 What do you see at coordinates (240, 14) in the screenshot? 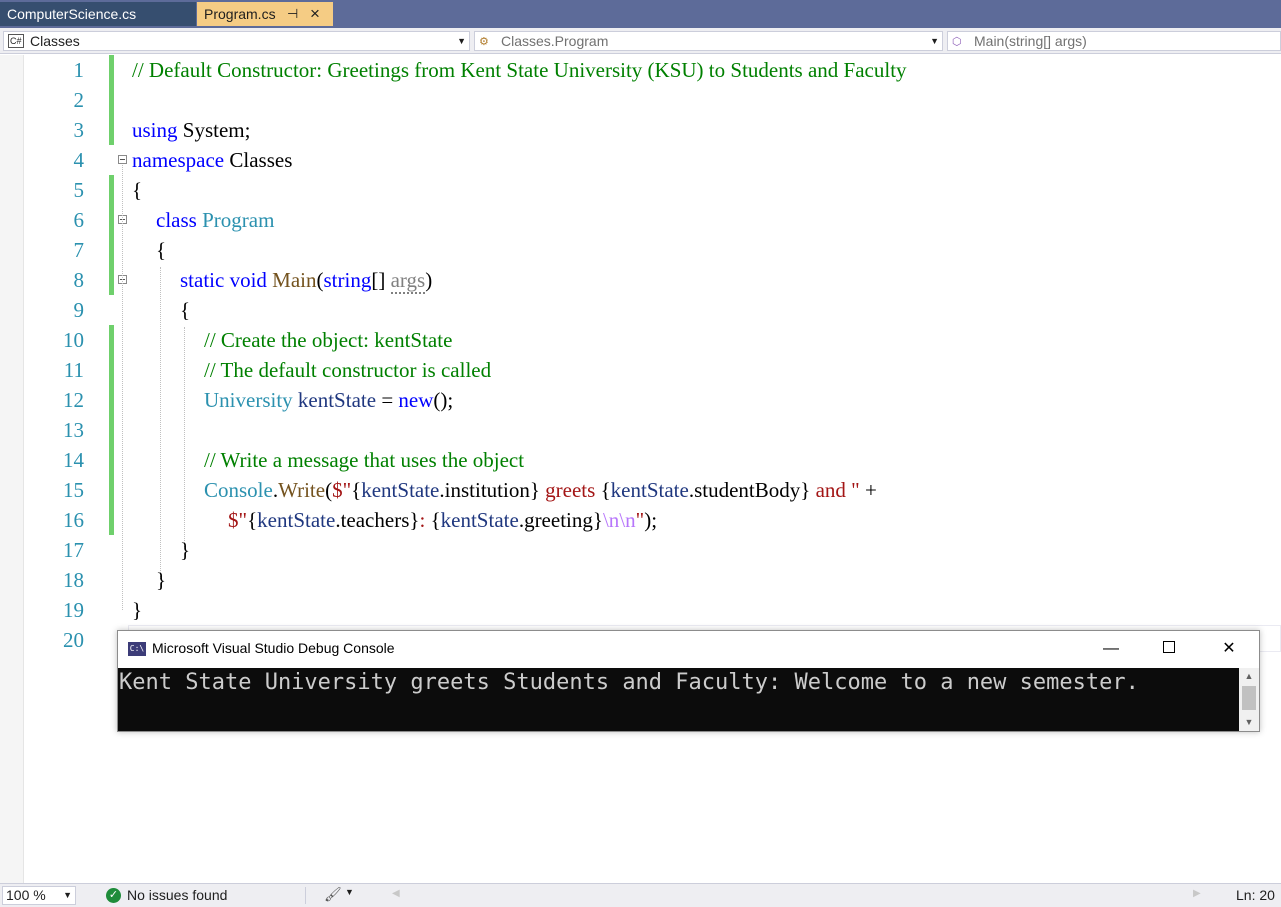
I see `tab-label: Program.cs` at bounding box center [240, 14].